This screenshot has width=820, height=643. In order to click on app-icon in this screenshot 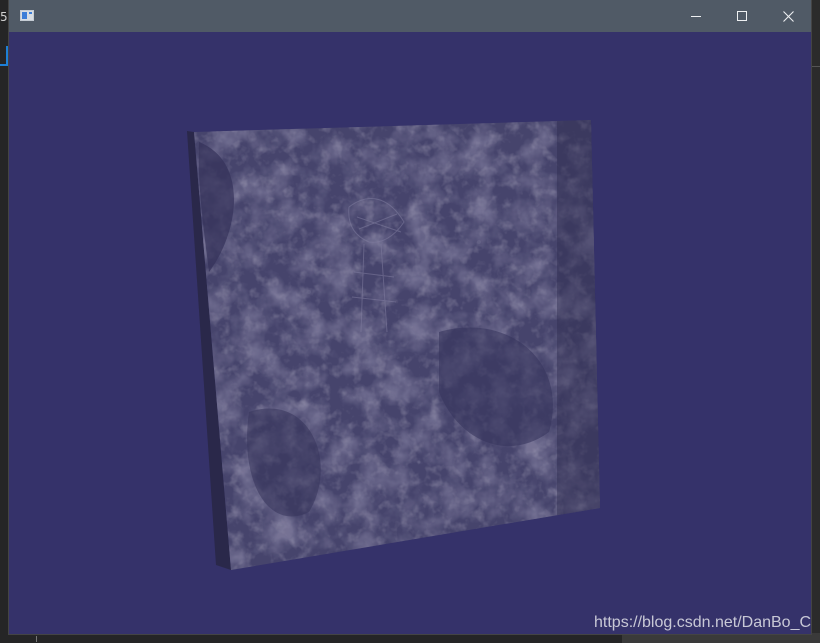, I will do `click(27, 15)`.